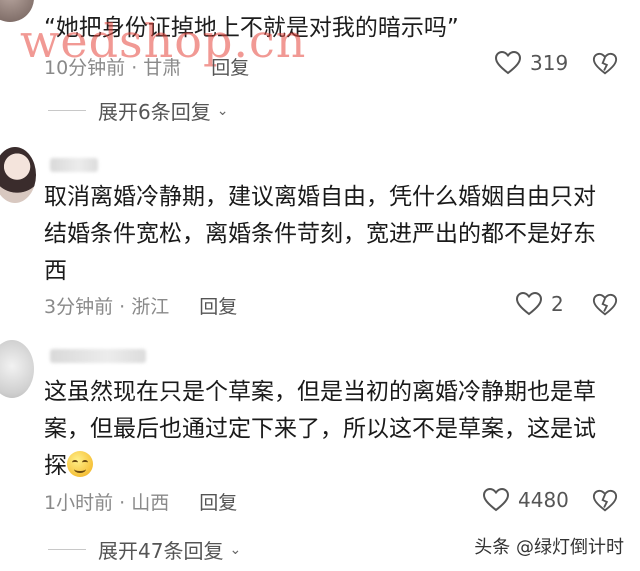  I want to click on source-watermark: 头条 @绿灯倒计时, so click(549, 547).